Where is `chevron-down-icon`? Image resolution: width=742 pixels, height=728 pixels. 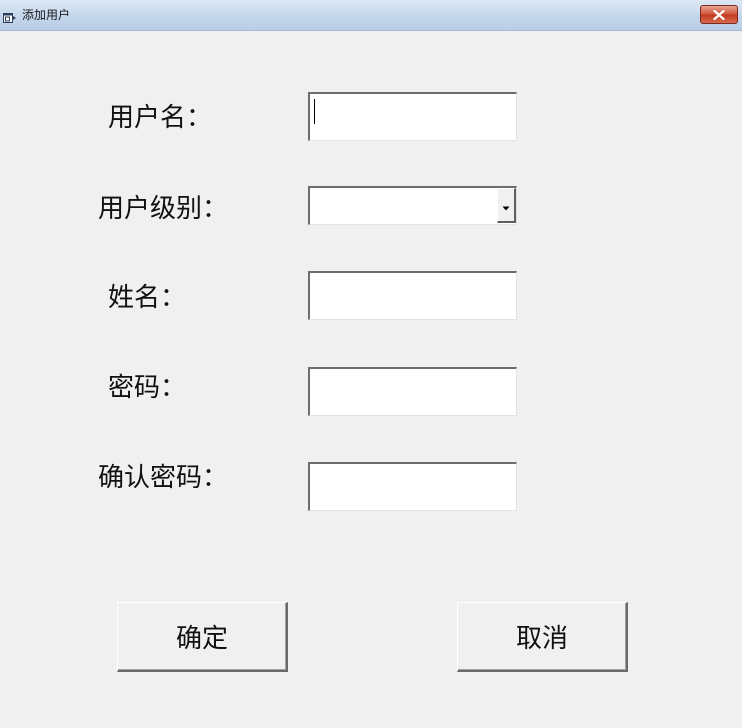 chevron-down-icon is located at coordinates (506, 205).